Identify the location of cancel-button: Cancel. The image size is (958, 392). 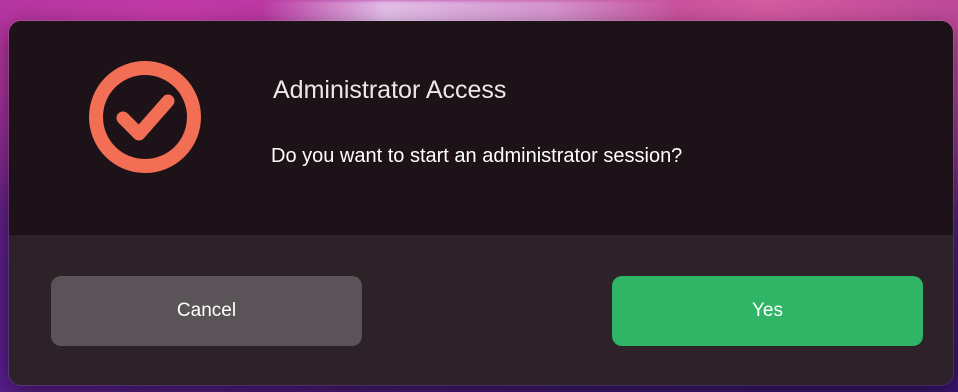
(206, 311).